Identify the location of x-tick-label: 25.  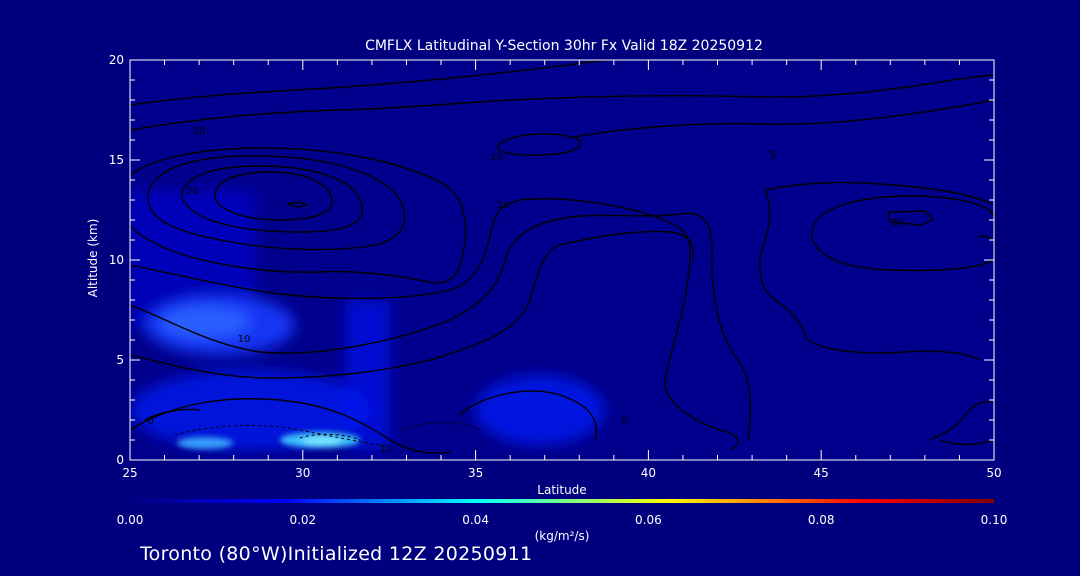
(129, 473).